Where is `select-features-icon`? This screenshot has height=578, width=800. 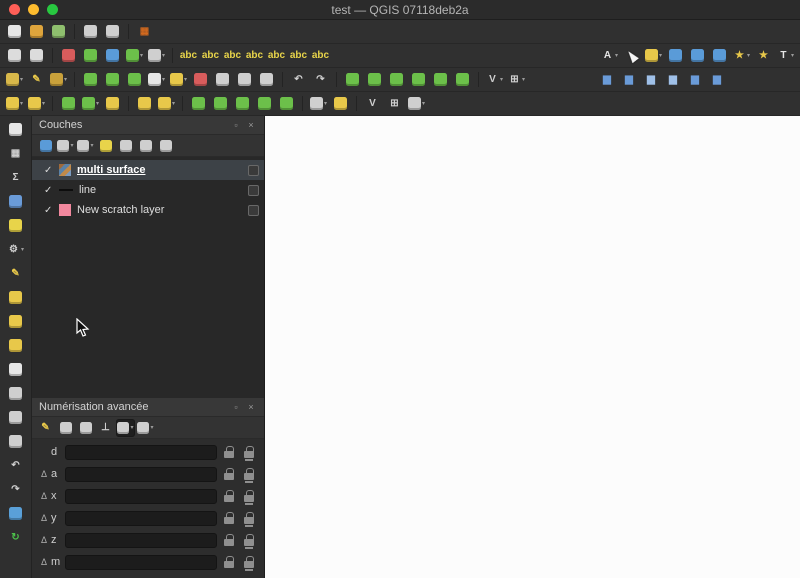 select-features-icon is located at coordinates (653, 55).